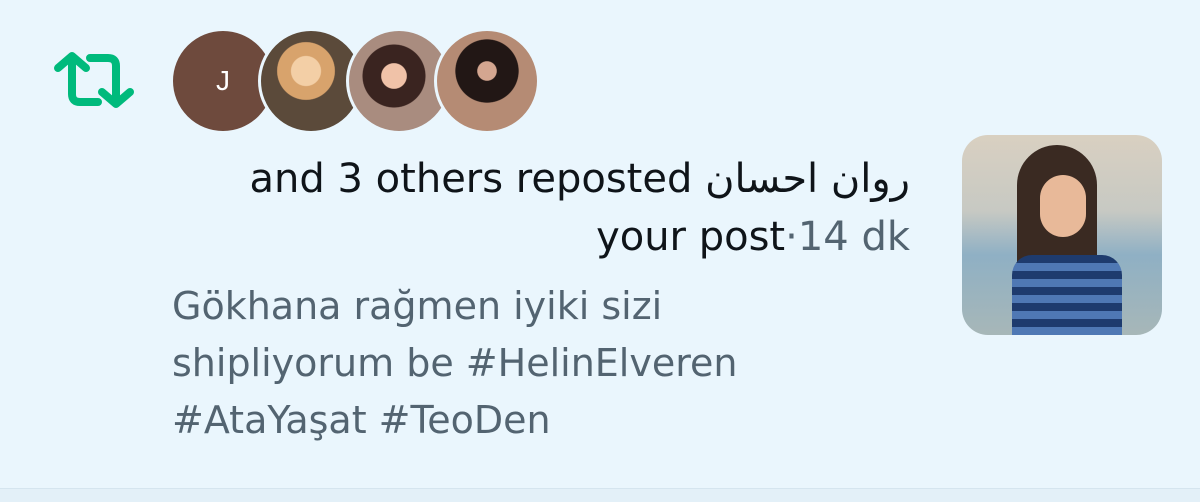  Describe the element at coordinates (1063, 206) in the screenshot. I see `photo-face` at that location.